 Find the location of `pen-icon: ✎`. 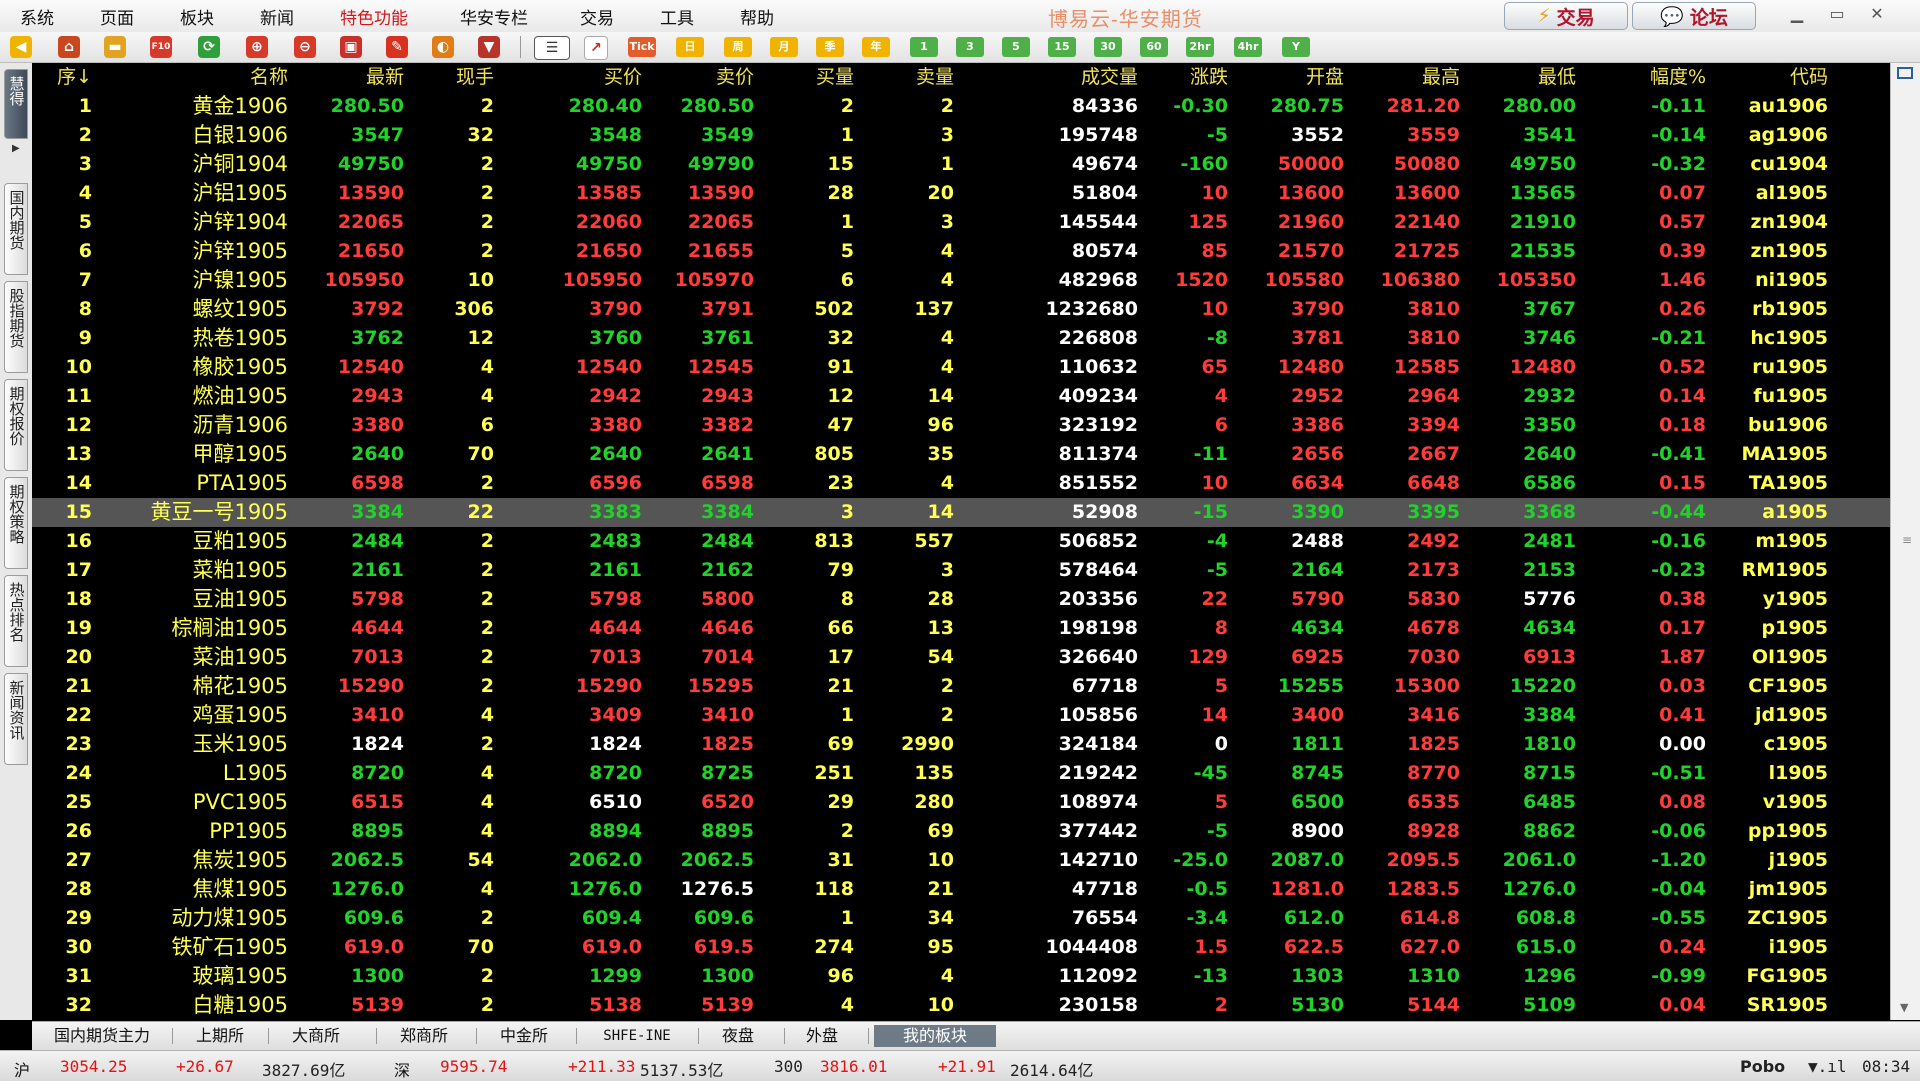

pen-icon: ✎ is located at coordinates (397, 47).